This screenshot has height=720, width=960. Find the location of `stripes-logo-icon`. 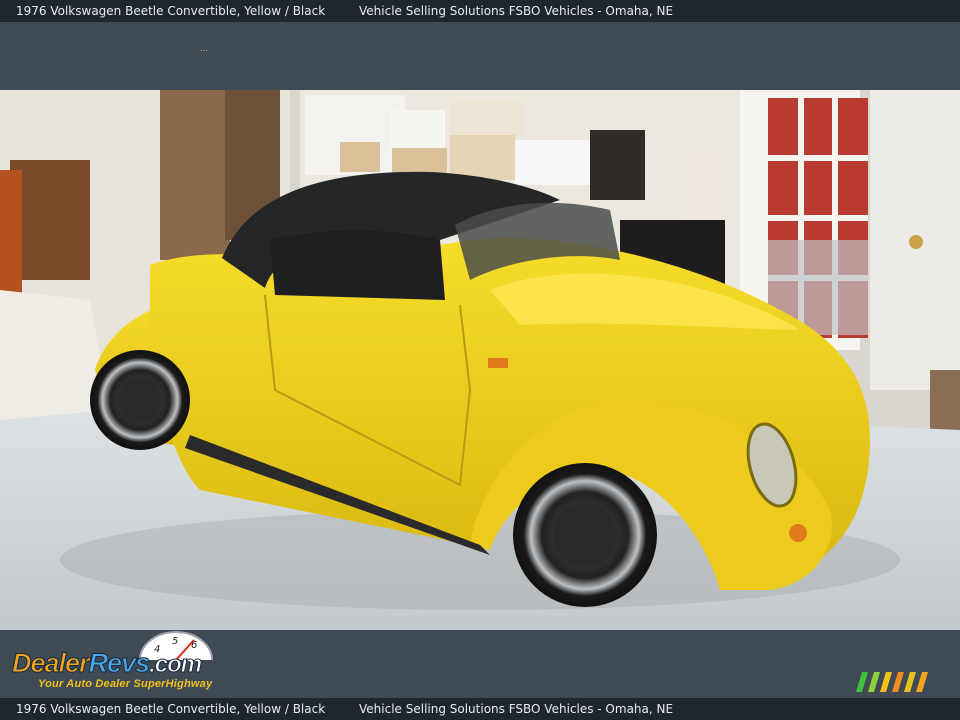

stripes-logo-icon is located at coordinates (892, 682).